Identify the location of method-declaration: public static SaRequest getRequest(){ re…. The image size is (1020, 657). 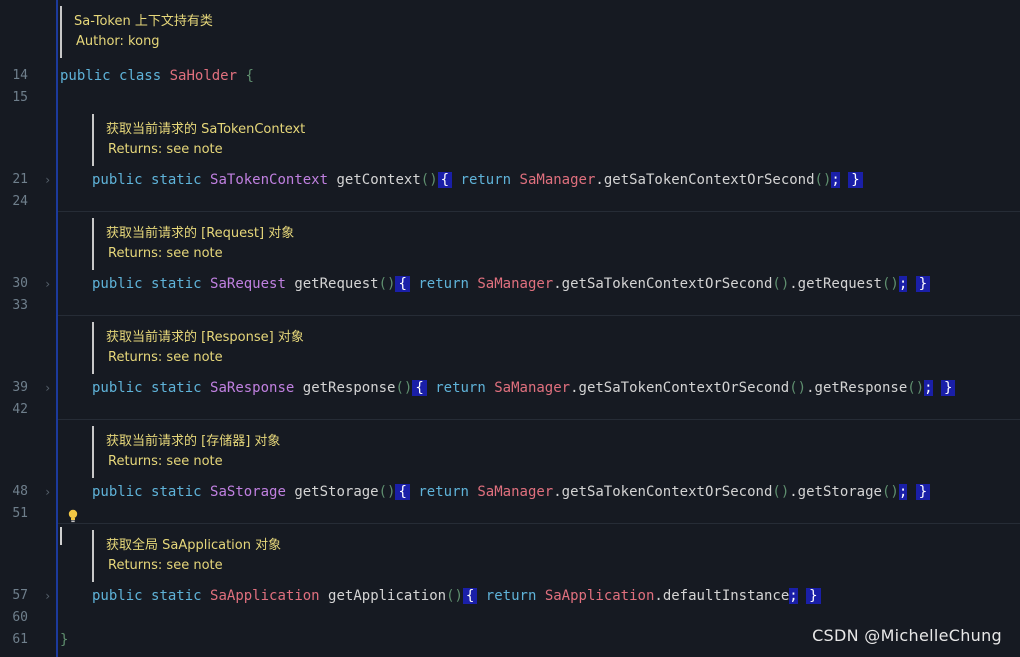
(511, 284).